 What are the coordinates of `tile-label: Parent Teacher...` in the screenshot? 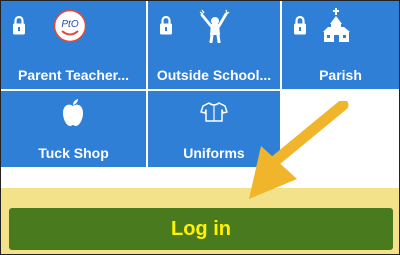 It's located at (73, 75).